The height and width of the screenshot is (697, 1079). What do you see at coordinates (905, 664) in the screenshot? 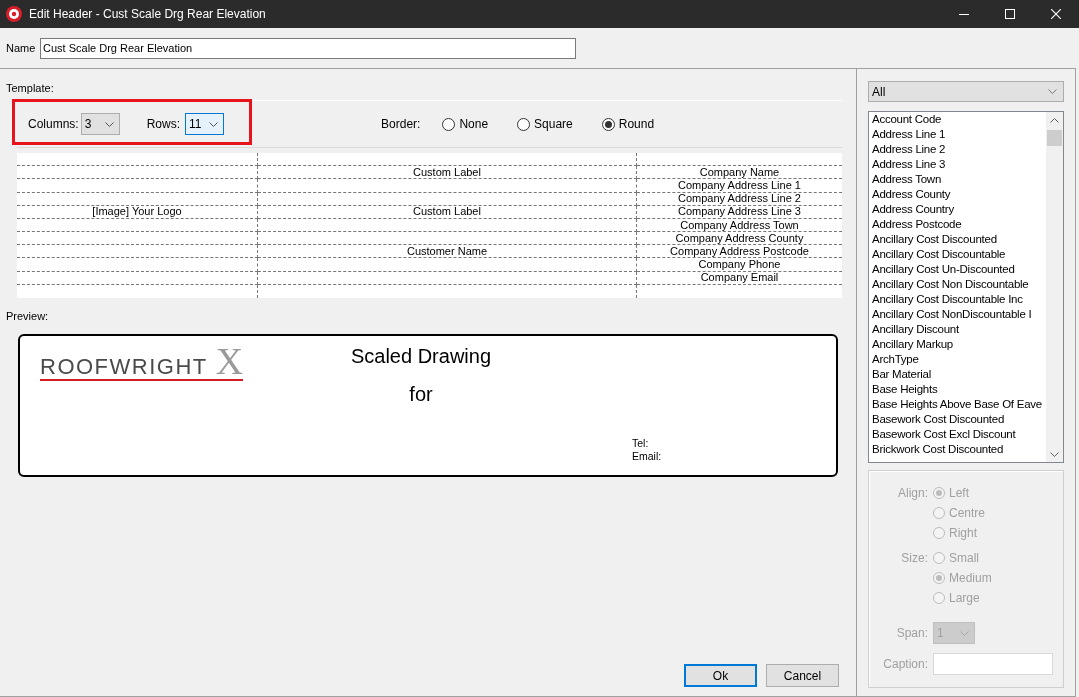
I see `property-label: Caption:` at bounding box center [905, 664].